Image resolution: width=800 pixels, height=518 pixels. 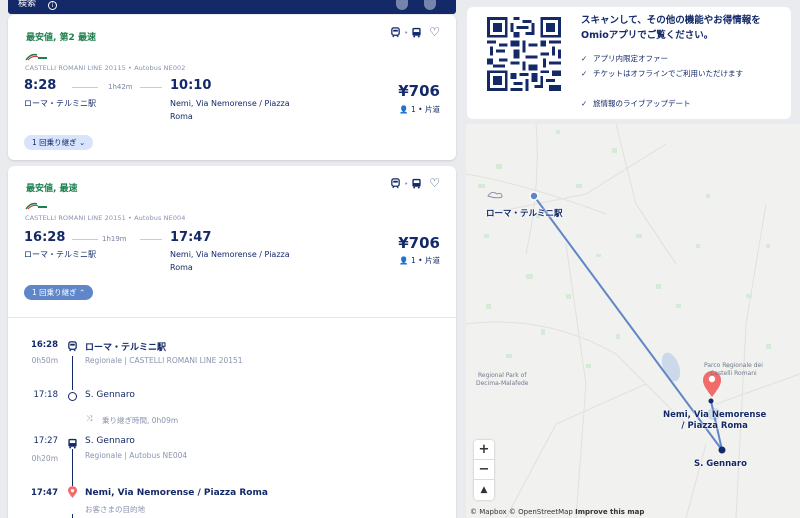 What do you see at coordinates (114, 239) in the screenshot?
I see `trip-duration: 1h19m` at bounding box center [114, 239].